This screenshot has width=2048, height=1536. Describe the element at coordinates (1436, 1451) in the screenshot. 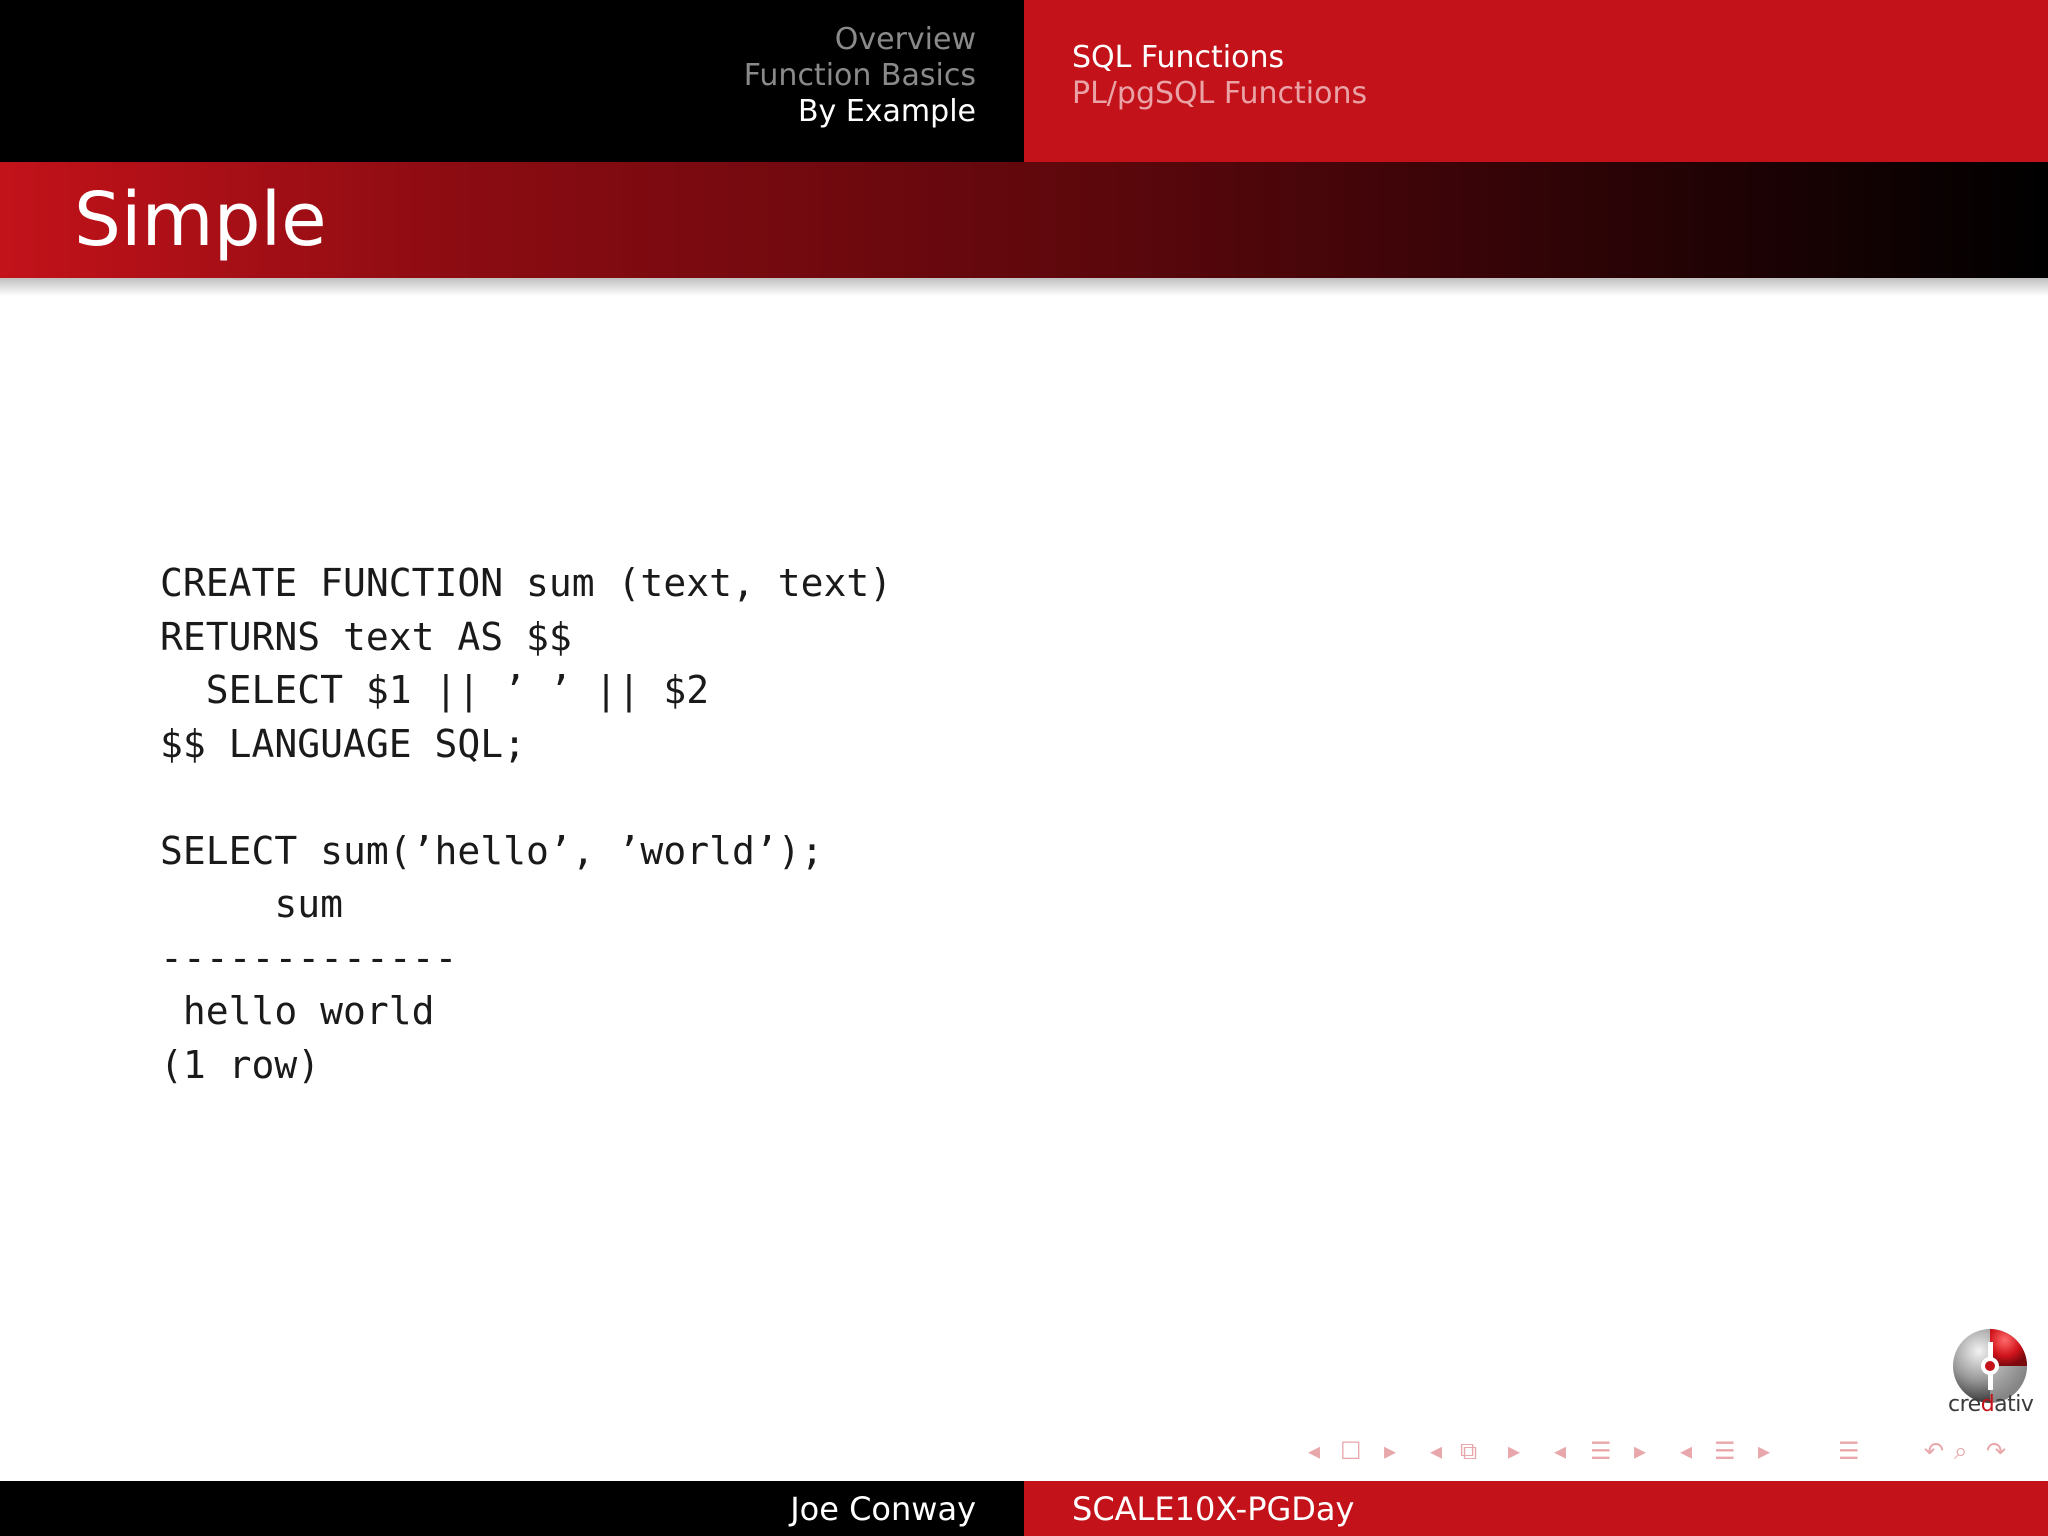

I see `prev-subsection-icon: ◂` at that location.